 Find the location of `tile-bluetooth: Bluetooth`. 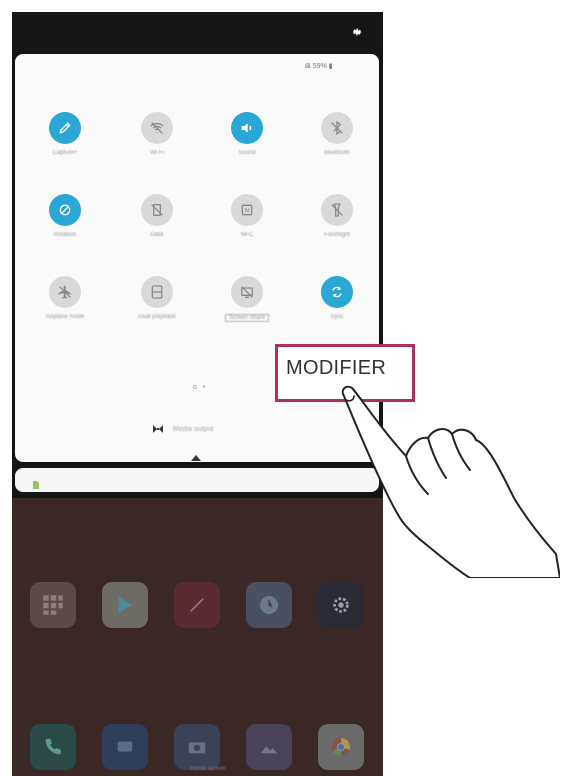

tile-bluetooth: Bluetooth is located at coordinates (337, 147).